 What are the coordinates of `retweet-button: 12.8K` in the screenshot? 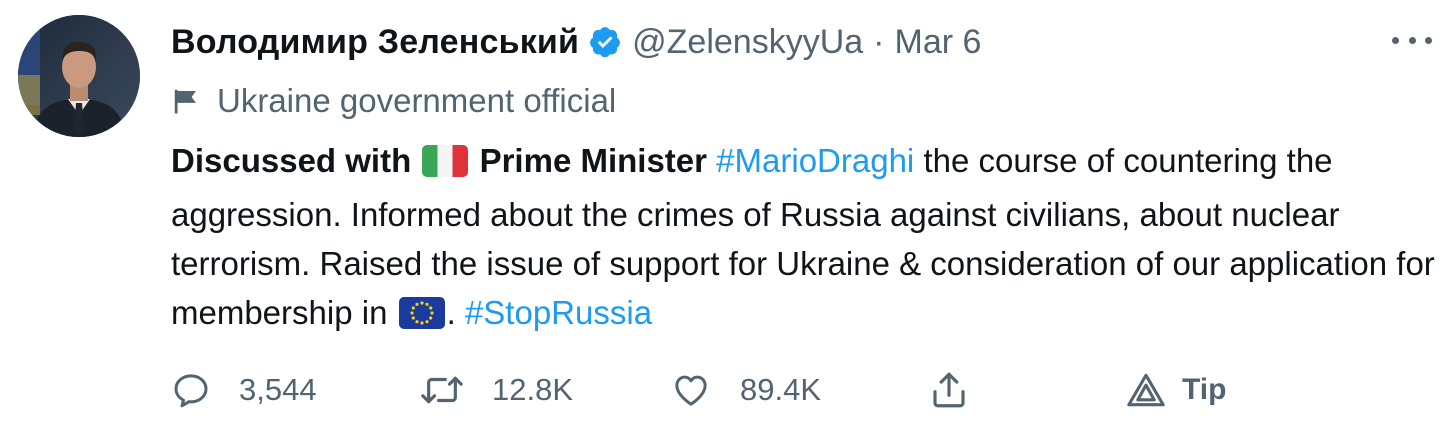 It's located at (496, 390).